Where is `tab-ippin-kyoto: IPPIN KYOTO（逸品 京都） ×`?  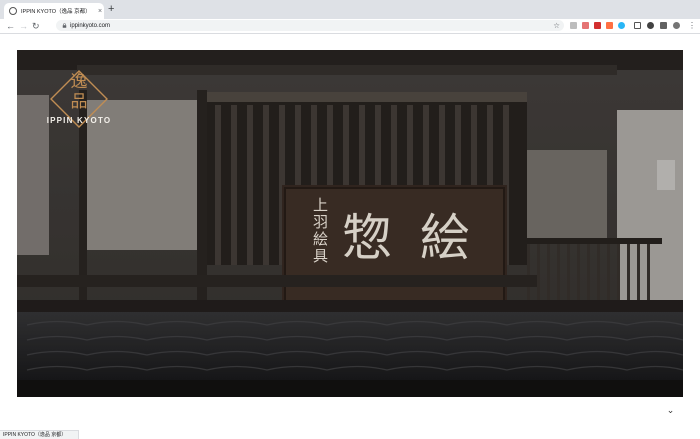
tab-ippin-kyoto: IPPIN KYOTO（逸品 京都） × is located at coordinates (54, 11).